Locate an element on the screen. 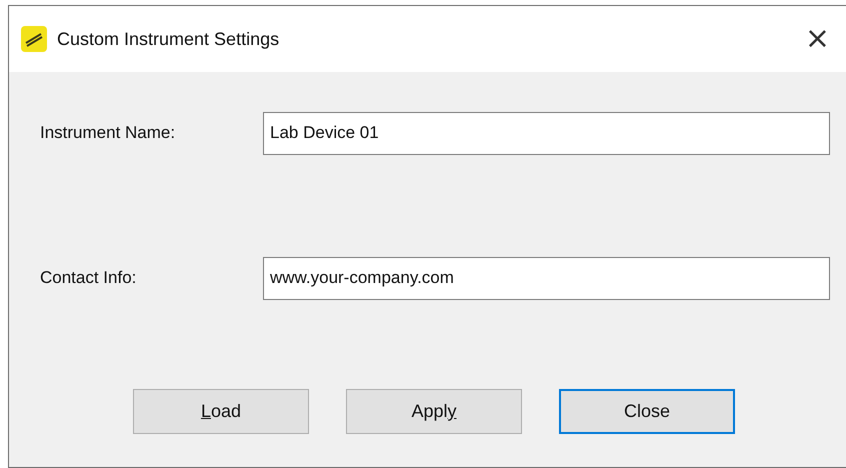 This screenshot has width=846, height=468. close-button: × is located at coordinates (817, 39).